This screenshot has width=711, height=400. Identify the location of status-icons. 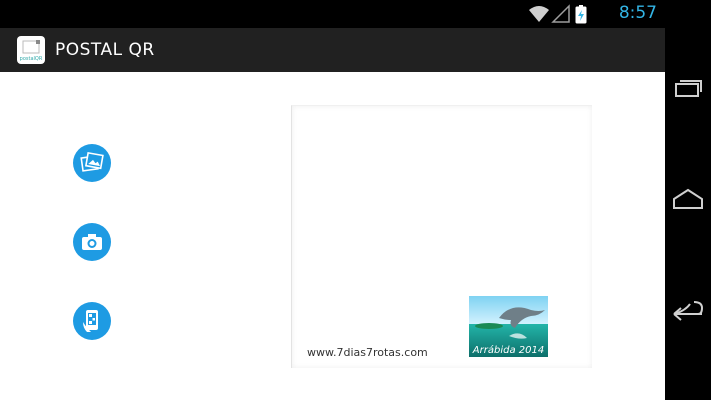
(561, 14).